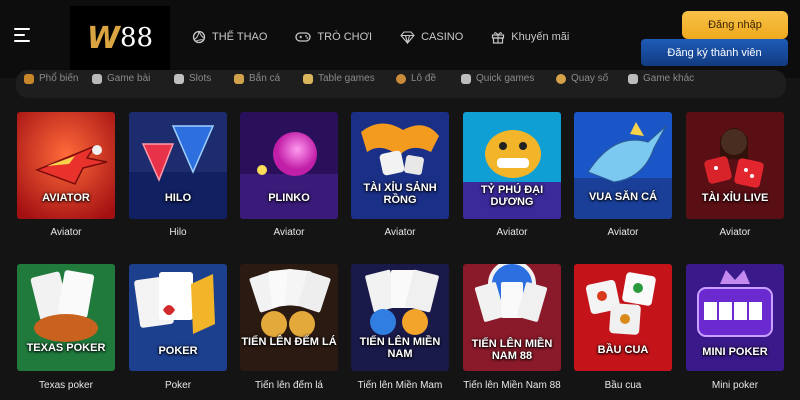 This screenshot has height=400, width=800. I want to click on slot-icon, so click(179, 78).